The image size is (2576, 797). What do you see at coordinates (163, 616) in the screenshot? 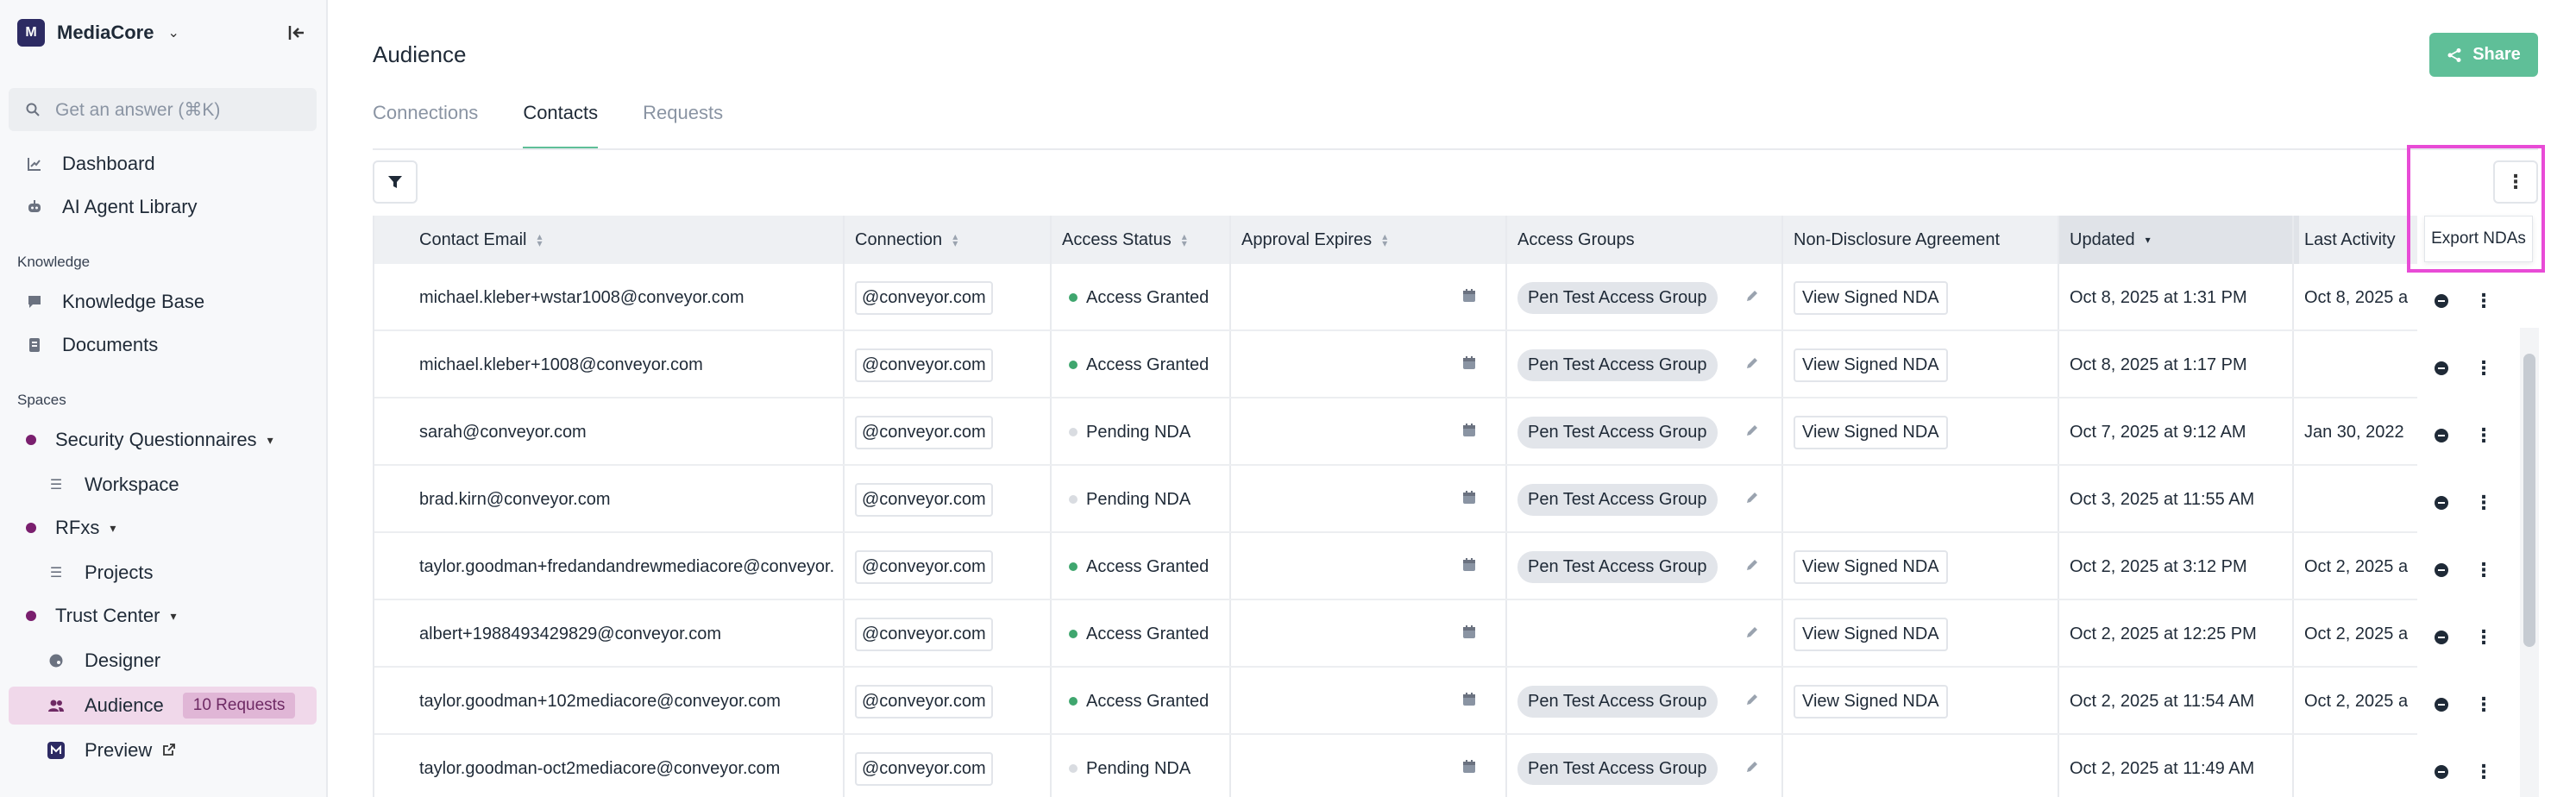
I see `space-trust-center: Trust Center ▾` at bounding box center [163, 616].